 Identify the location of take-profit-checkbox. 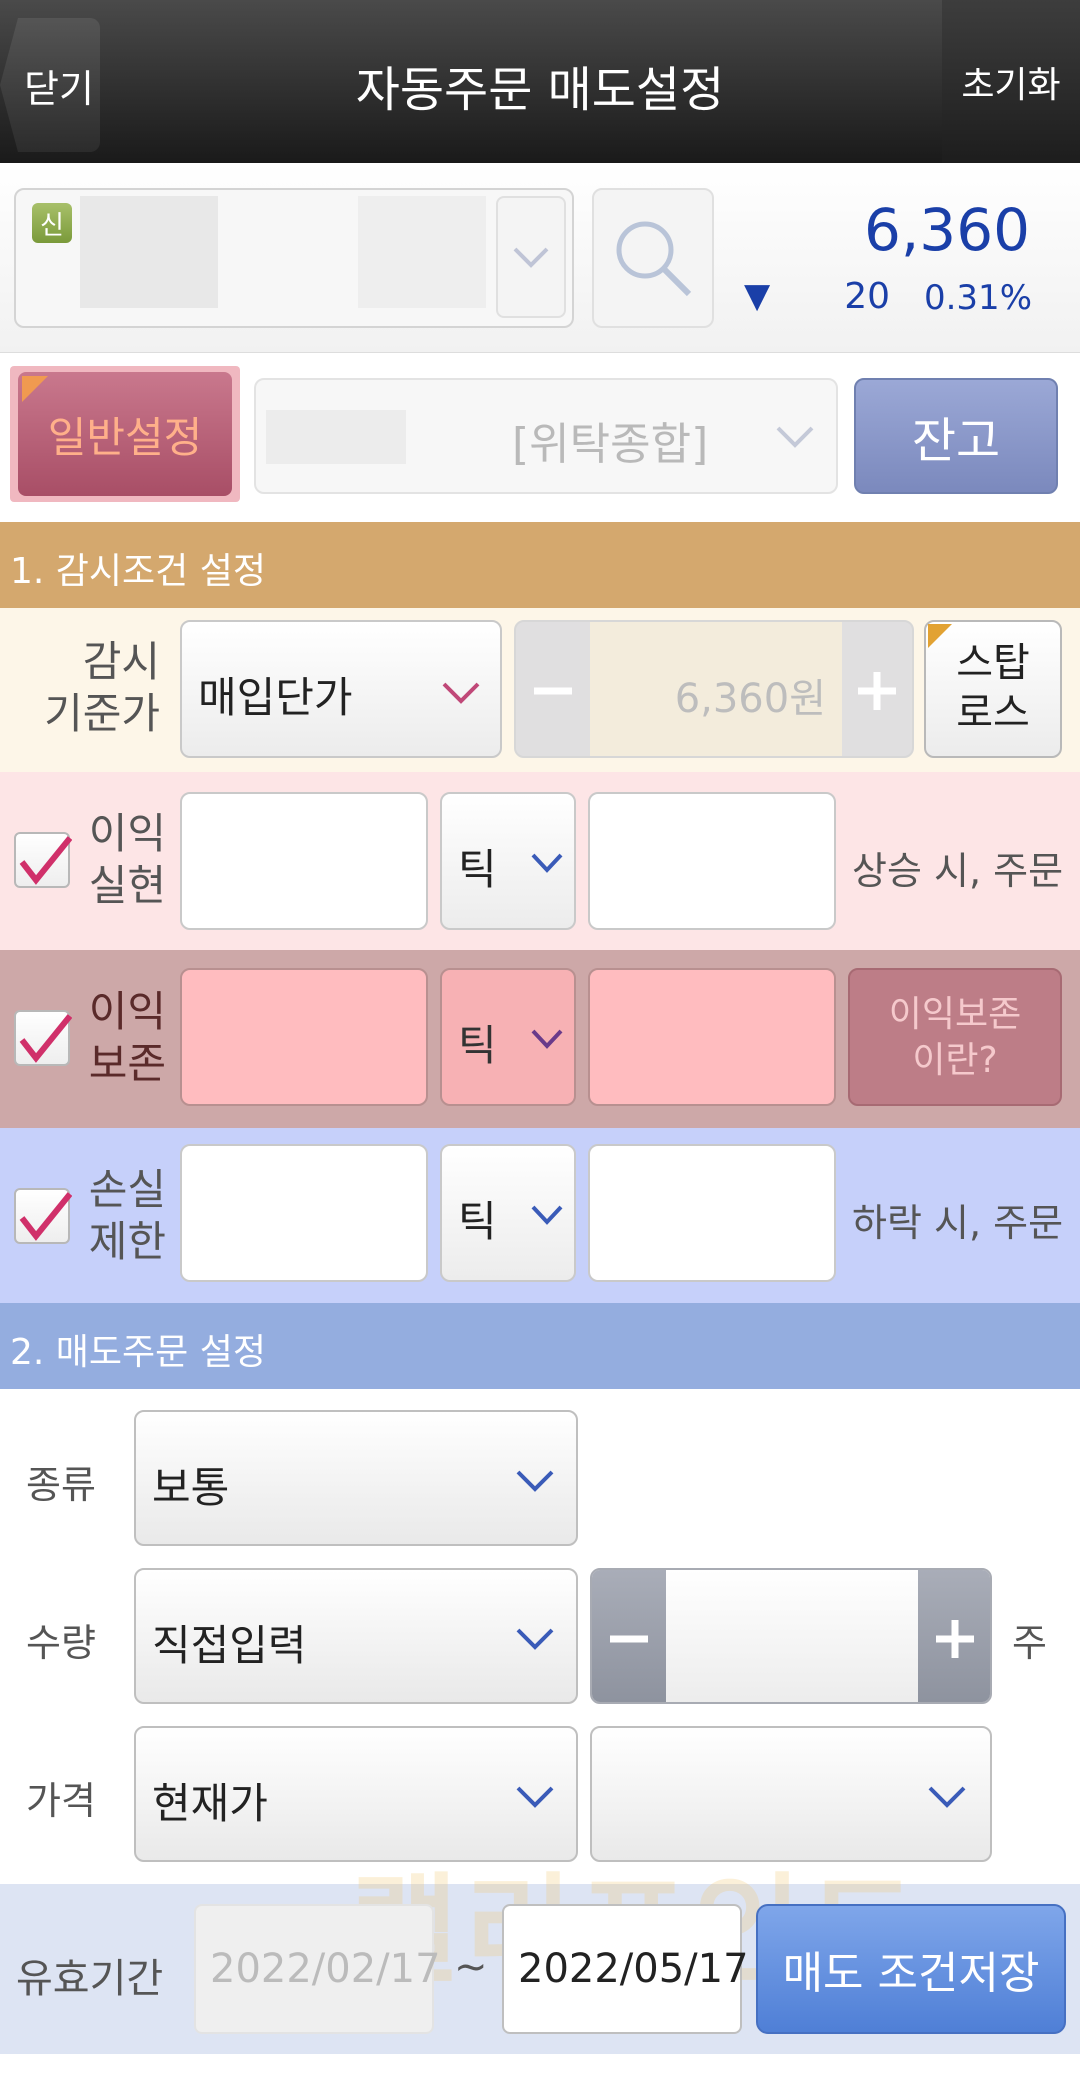
(43, 860).